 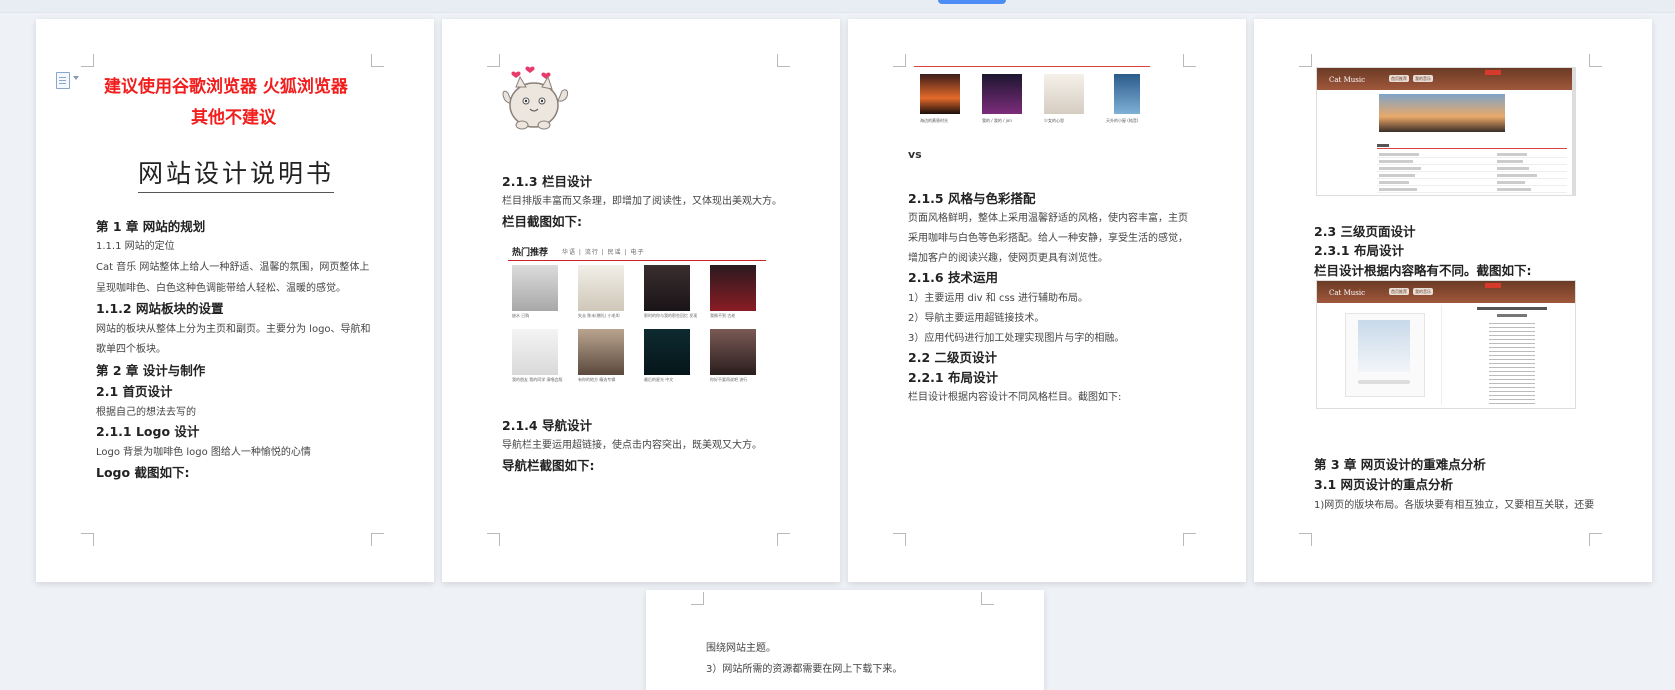 I want to click on album-caption: 海边的黄昏时光, so click(x=934, y=120).